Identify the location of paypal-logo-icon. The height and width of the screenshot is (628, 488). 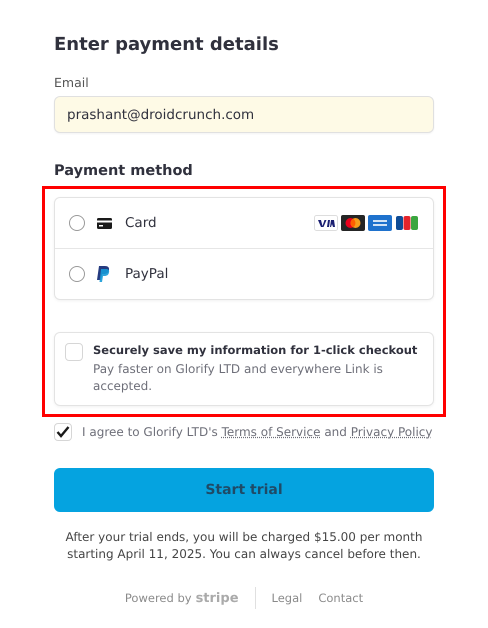
(103, 274).